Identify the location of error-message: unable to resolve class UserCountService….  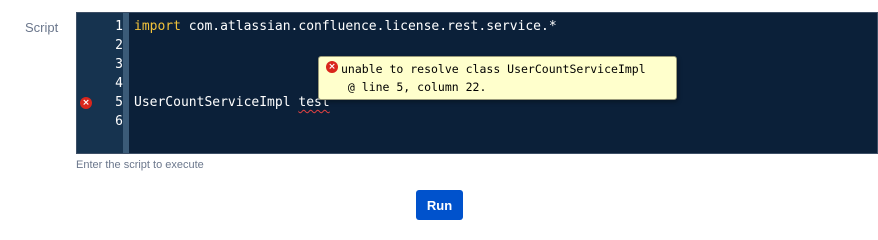
(493, 69).